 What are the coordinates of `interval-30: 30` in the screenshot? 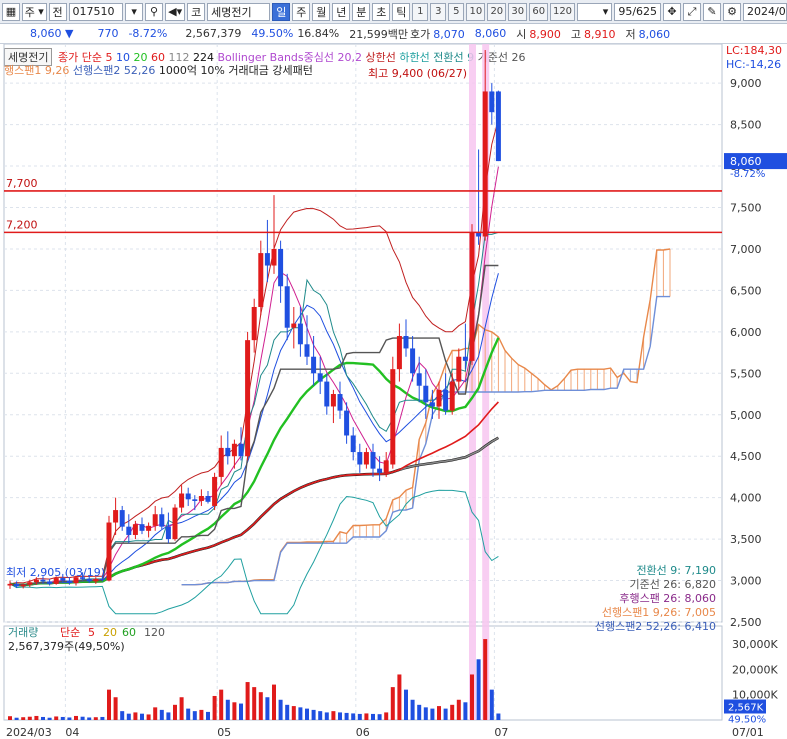 It's located at (518, 11).